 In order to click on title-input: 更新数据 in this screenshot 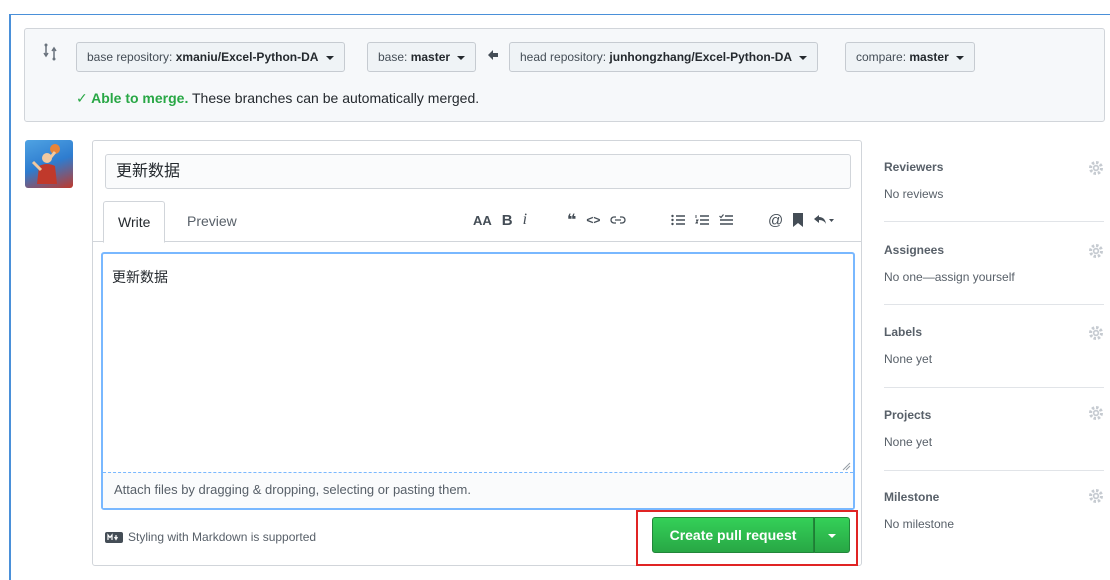, I will do `click(478, 171)`.